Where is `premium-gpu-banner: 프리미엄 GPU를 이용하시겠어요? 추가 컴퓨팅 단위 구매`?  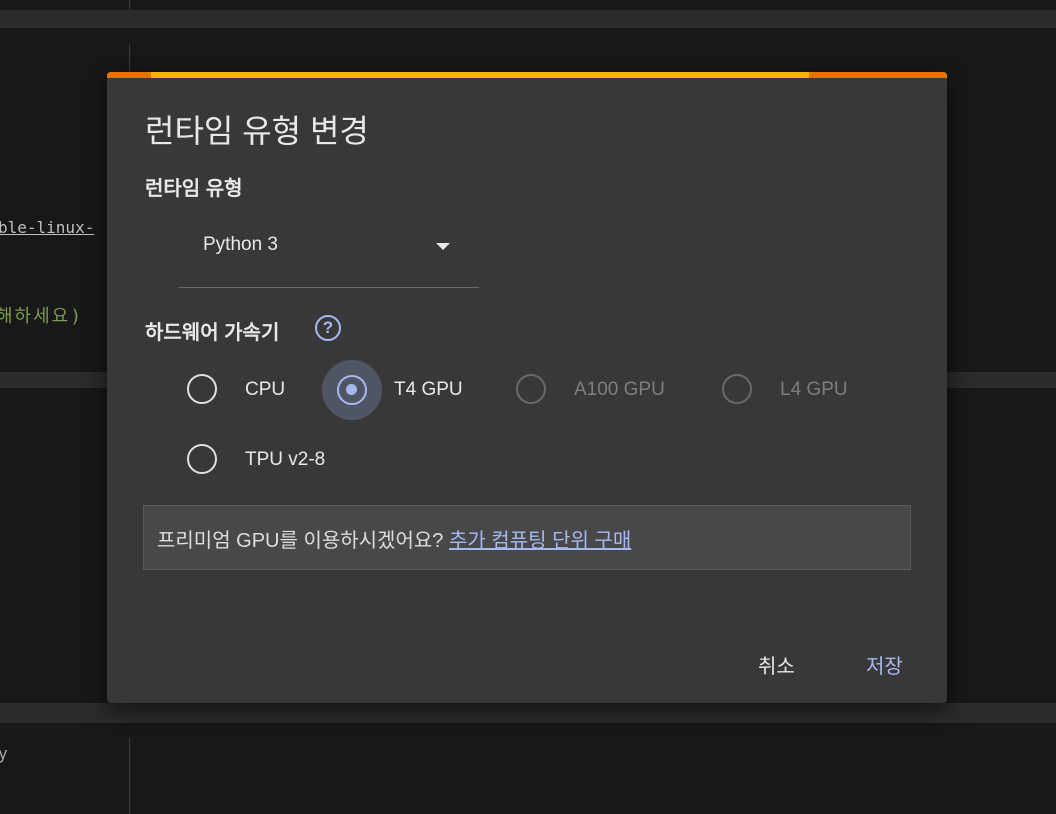 premium-gpu-banner: 프리미엄 GPU를 이용하시겠어요? 추가 컴퓨팅 단위 구매 is located at coordinates (527, 537).